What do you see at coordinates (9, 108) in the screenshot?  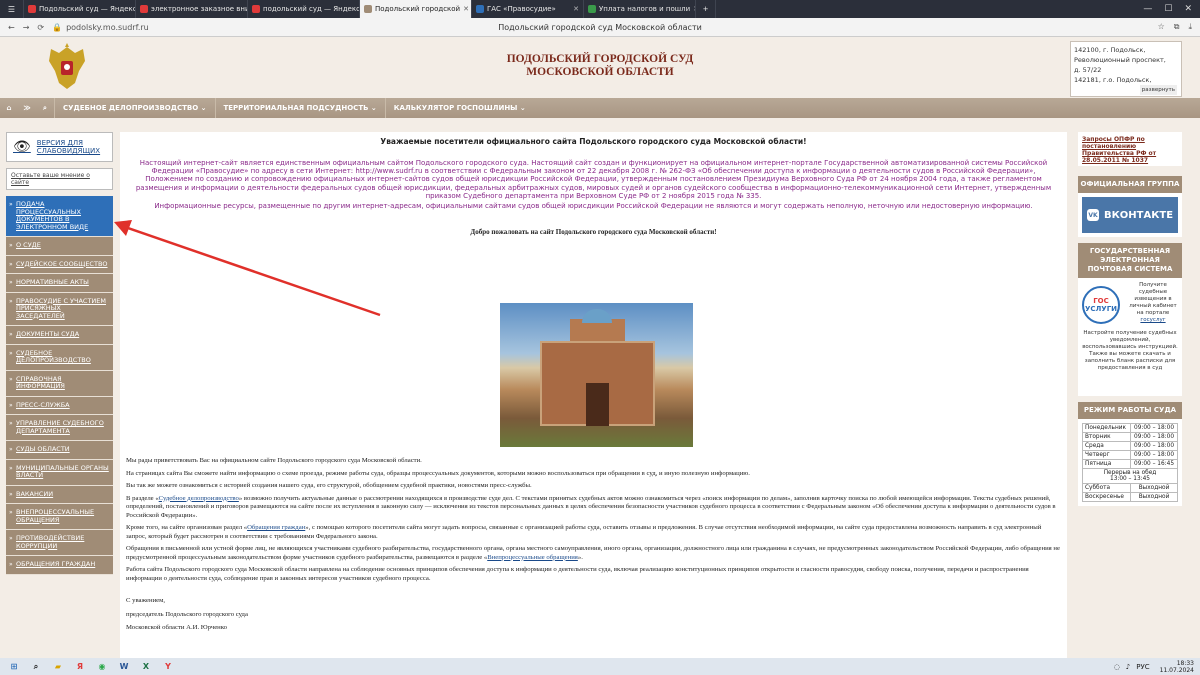 I see `home-icon: ⌂` at bounding box center [9, 108].